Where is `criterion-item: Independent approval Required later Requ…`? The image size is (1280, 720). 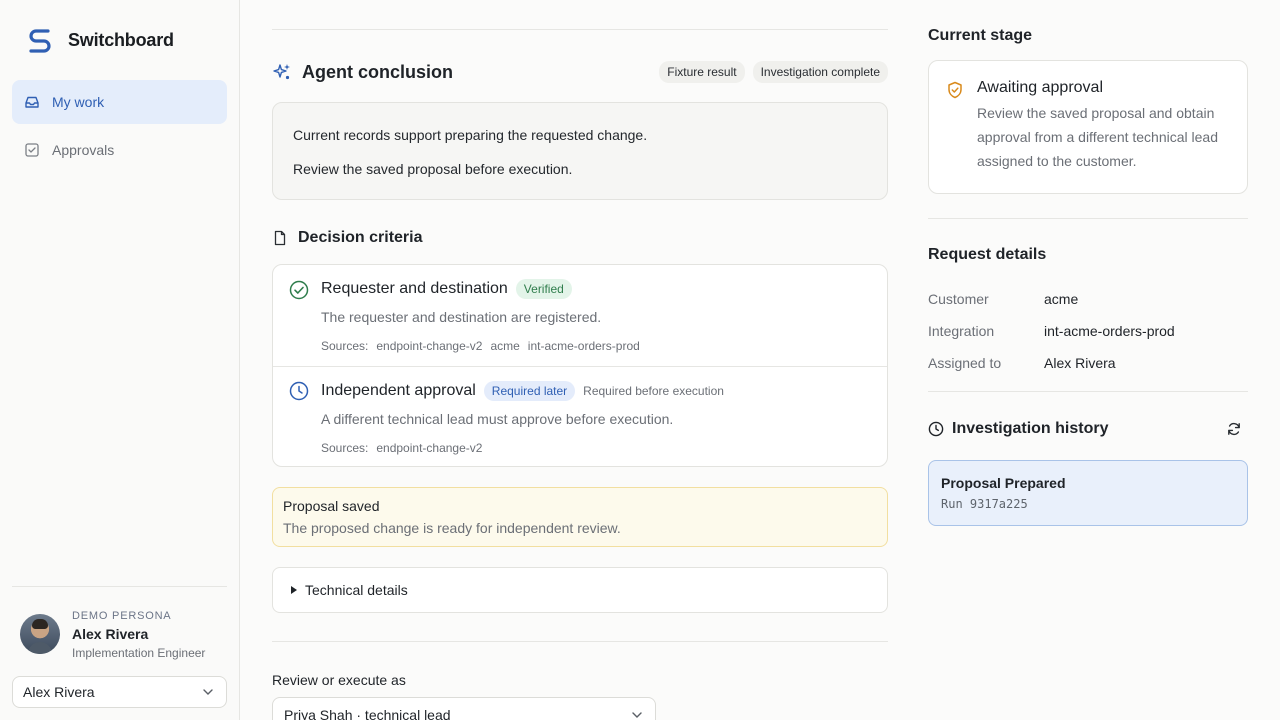
criterion-item: Independent approval Required later Requ… is located at coordinates (580, 416).